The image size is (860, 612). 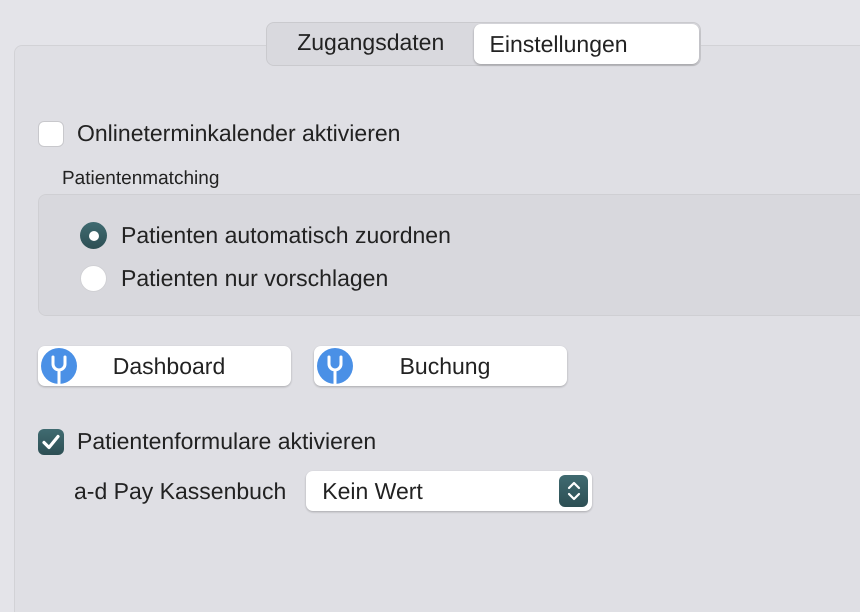 I want to click on radio-label: Patienten nur vorschlagen, so click(x=254, y=278).